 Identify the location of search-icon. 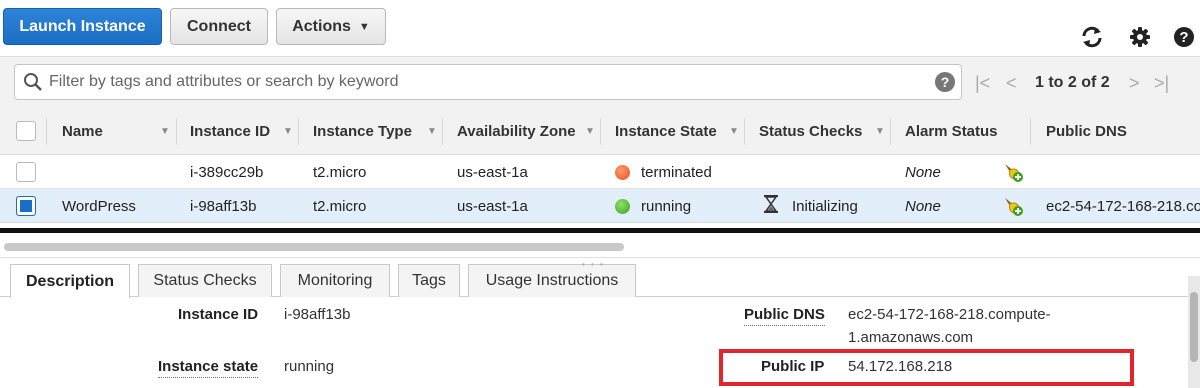
(33, 84).